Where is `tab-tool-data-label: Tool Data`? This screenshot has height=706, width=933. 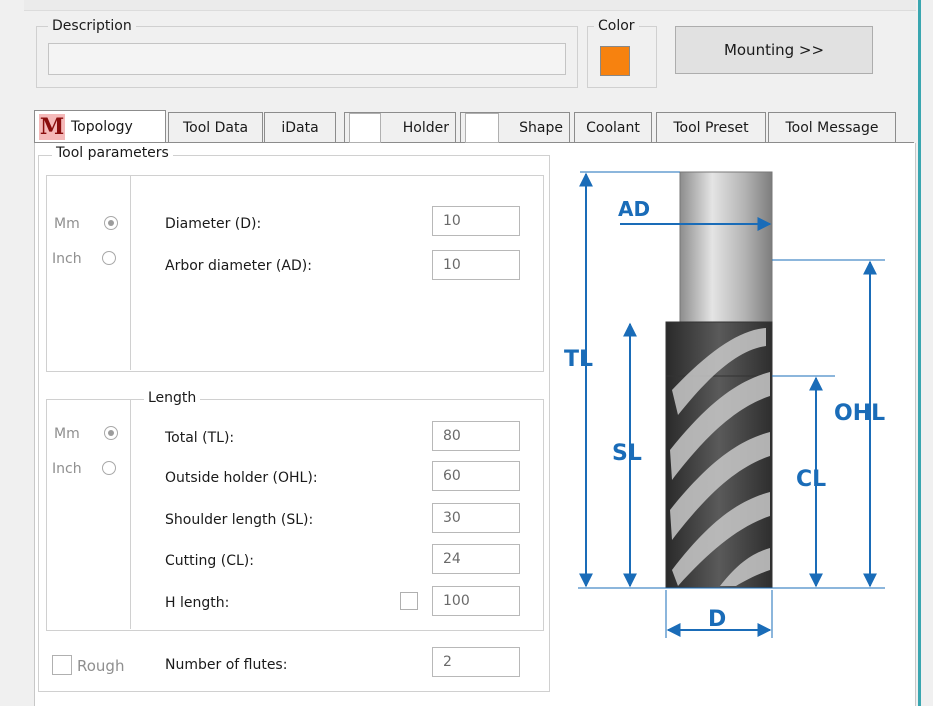
tab-tool-data-label: Tool Data is located at coordinates (215, 127).